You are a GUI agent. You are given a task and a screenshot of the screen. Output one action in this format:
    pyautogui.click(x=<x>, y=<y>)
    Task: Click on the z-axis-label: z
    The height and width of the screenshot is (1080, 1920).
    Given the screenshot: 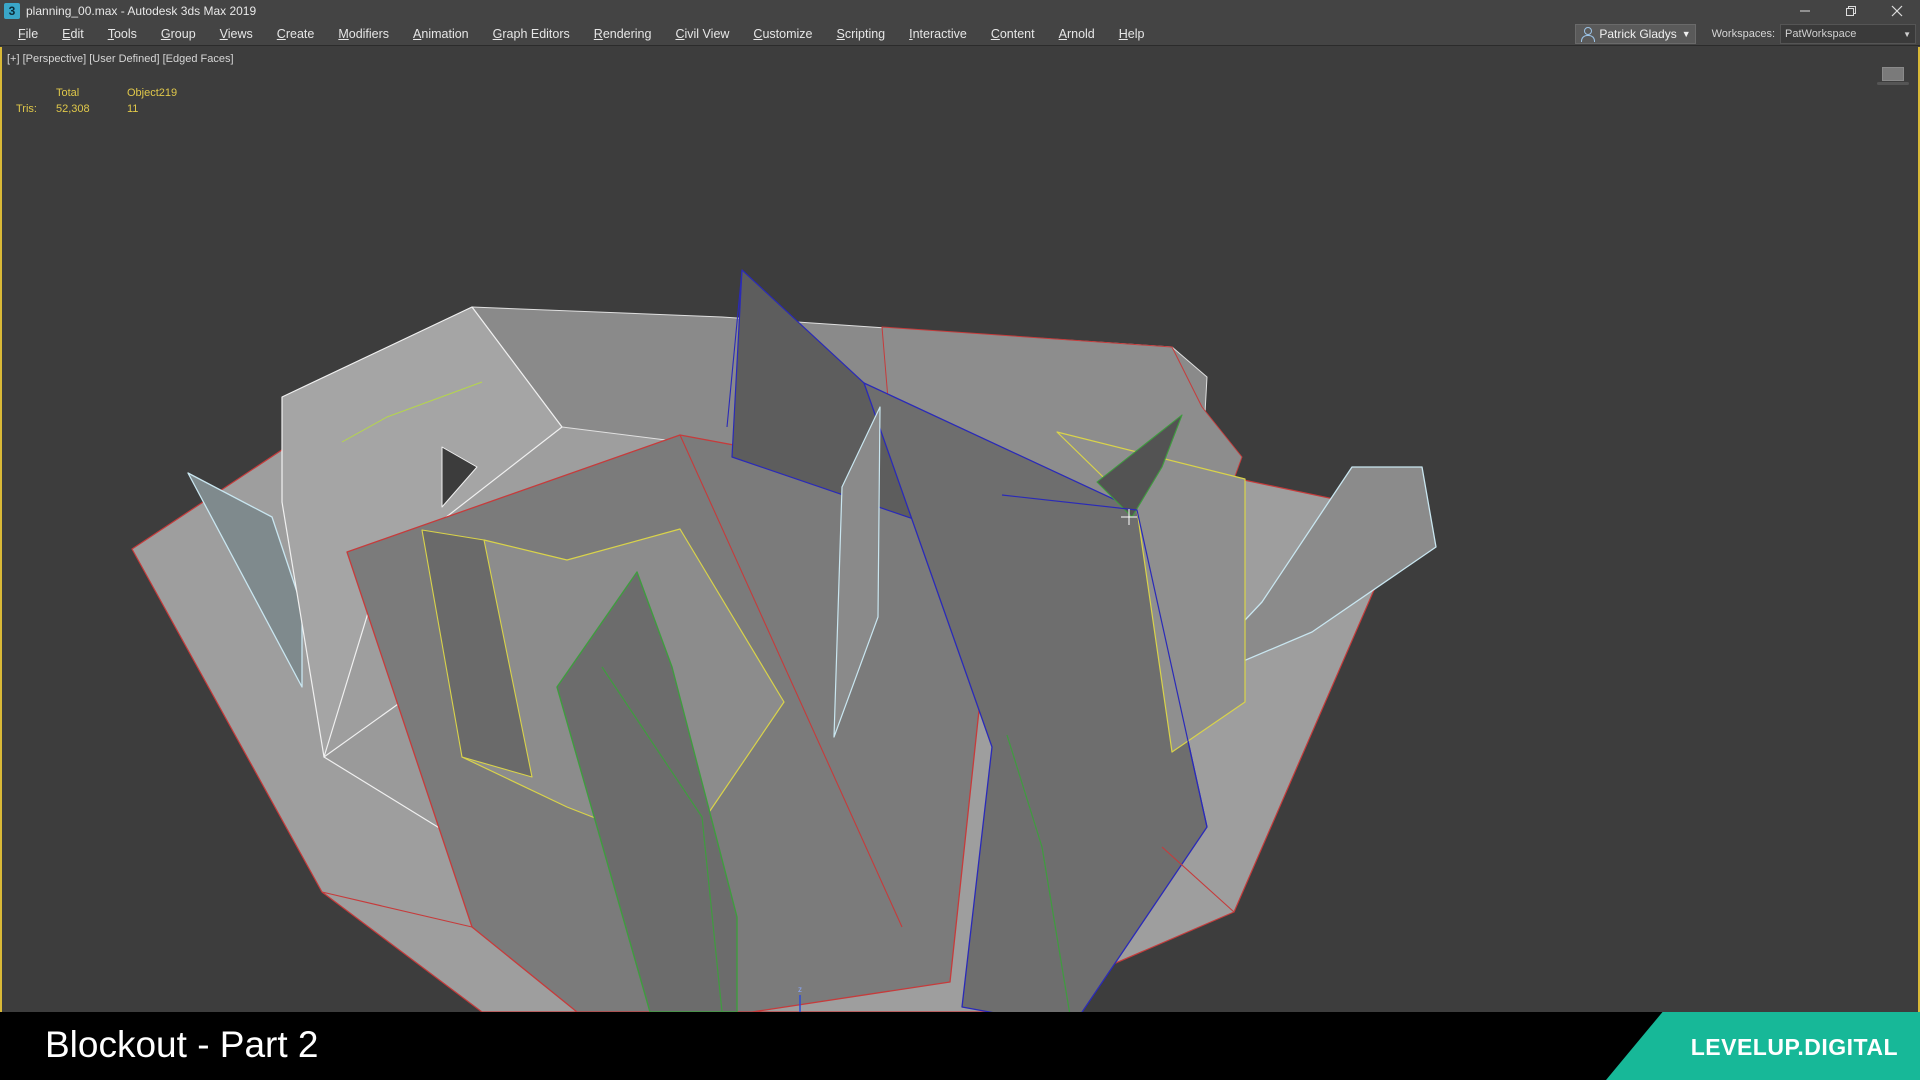 What is the action you would take?
    pyautogui.click(x=800, y=989)
    